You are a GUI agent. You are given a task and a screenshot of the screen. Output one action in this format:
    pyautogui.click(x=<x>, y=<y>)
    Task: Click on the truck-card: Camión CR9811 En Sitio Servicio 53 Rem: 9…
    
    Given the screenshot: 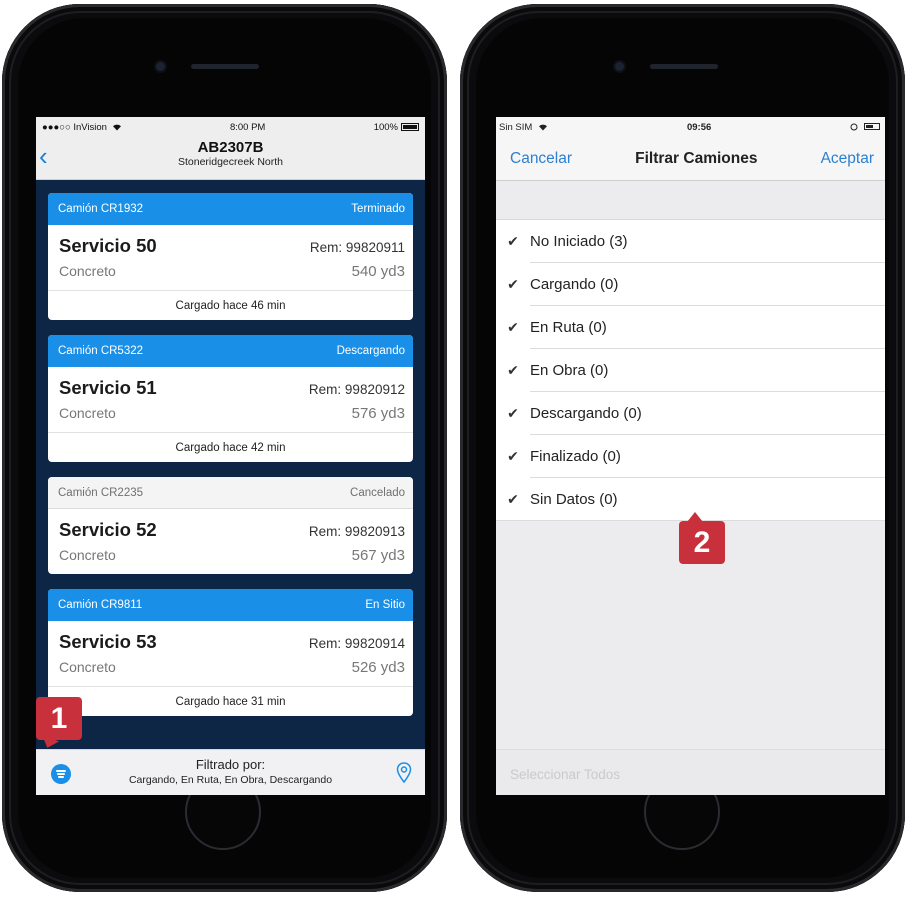 What is the action you would take?
    pyautogui.click(x=230, y=652)
    